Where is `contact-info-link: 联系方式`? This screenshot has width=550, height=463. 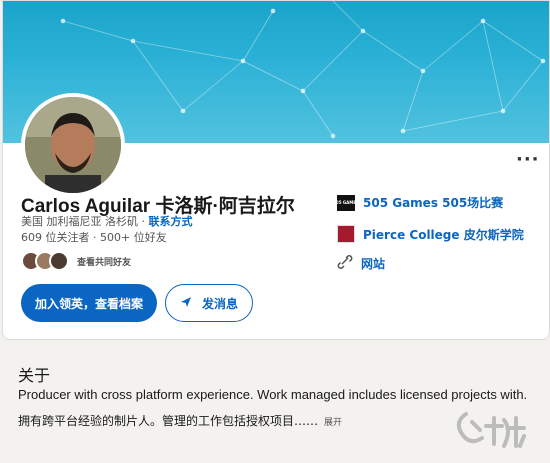 contact-info-link: 联系方式 is located at coordinates (170, 221).